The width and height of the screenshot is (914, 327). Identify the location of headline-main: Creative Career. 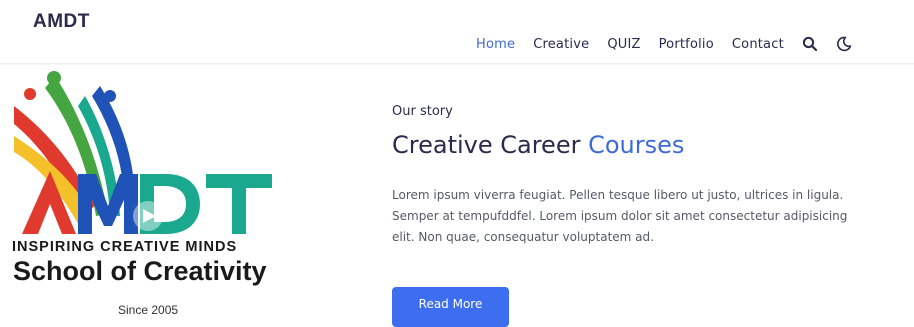
(486, 145).